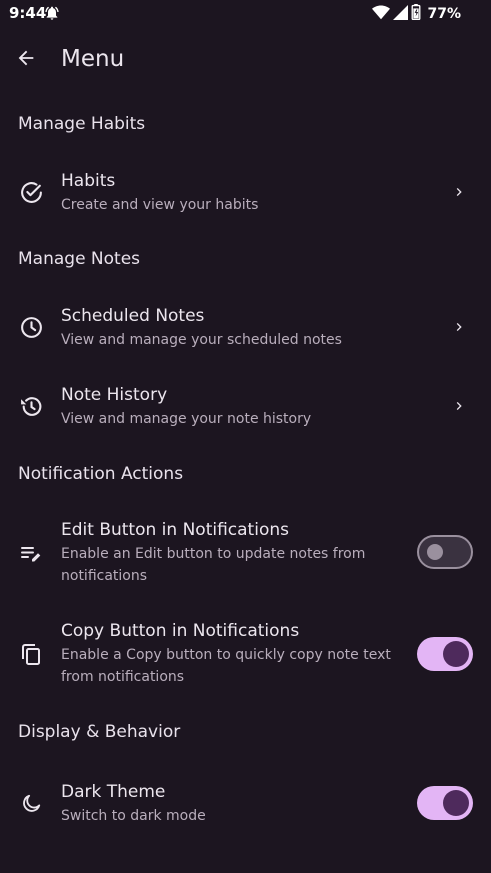  What do you see at coordinates (114, 395) in the screenshot?
I see `menu-item-title: Note History` at bounding box center [114, 395].